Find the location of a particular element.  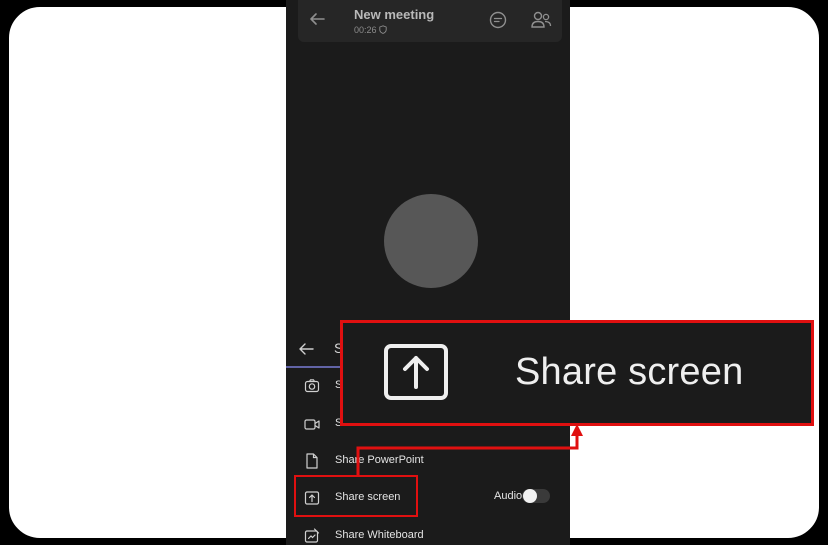

meeting-timer-value: 00:26 is located at coordinates (365, 30).